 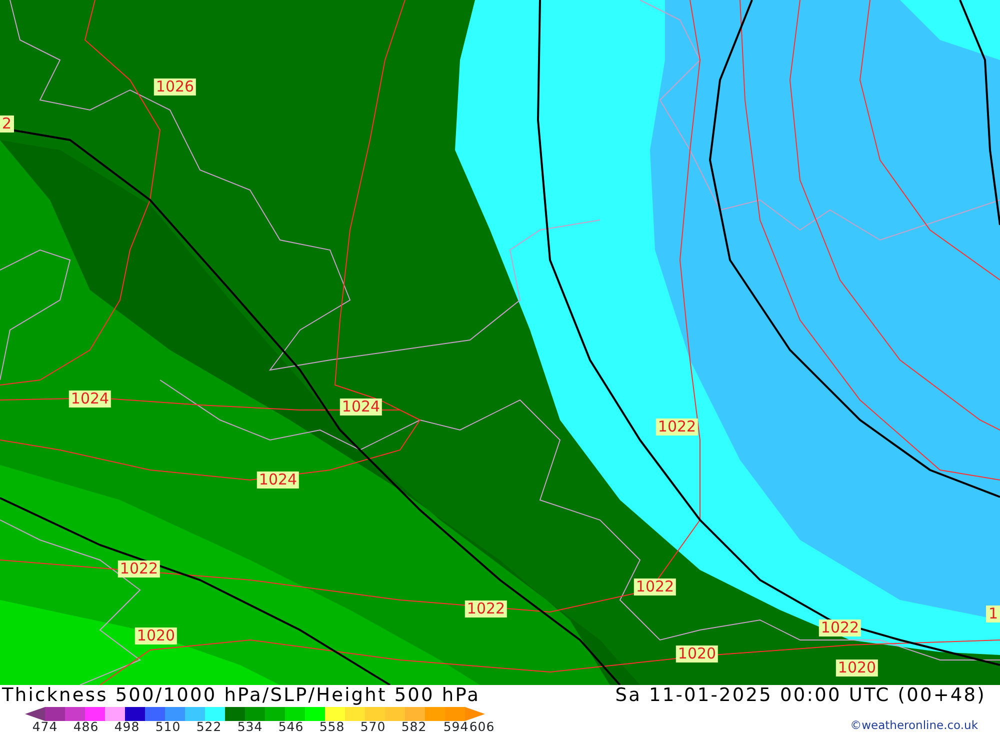 I want to click on pressure-label: 2, so click(x=7, y=124).